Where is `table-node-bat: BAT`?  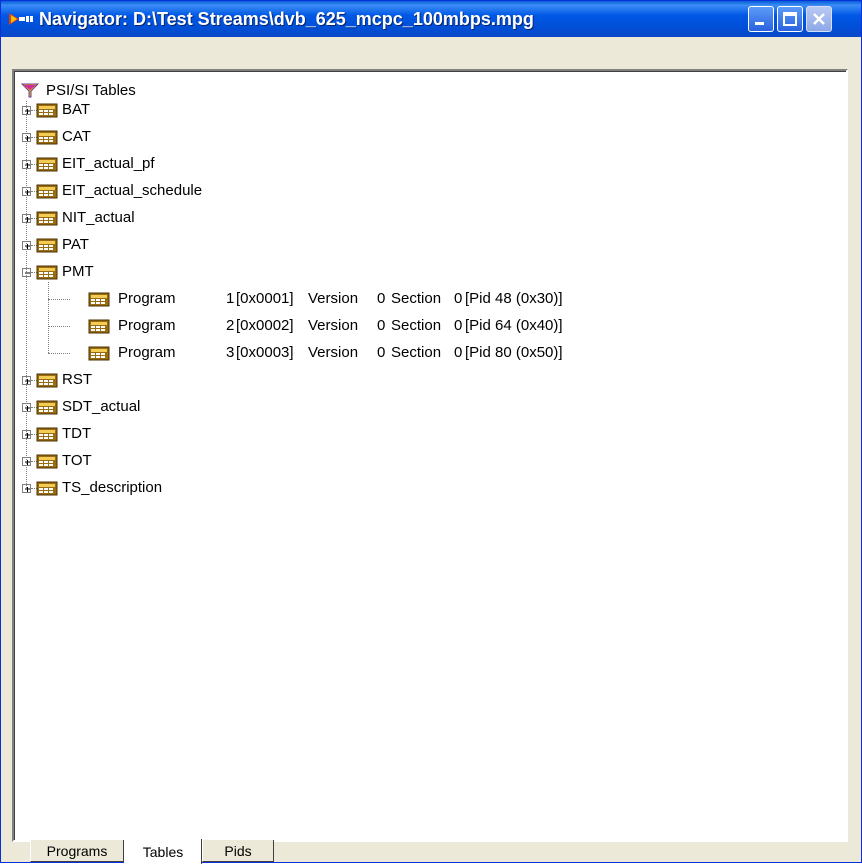
table-node-bat: BAT is located at coordinates (204, 110).